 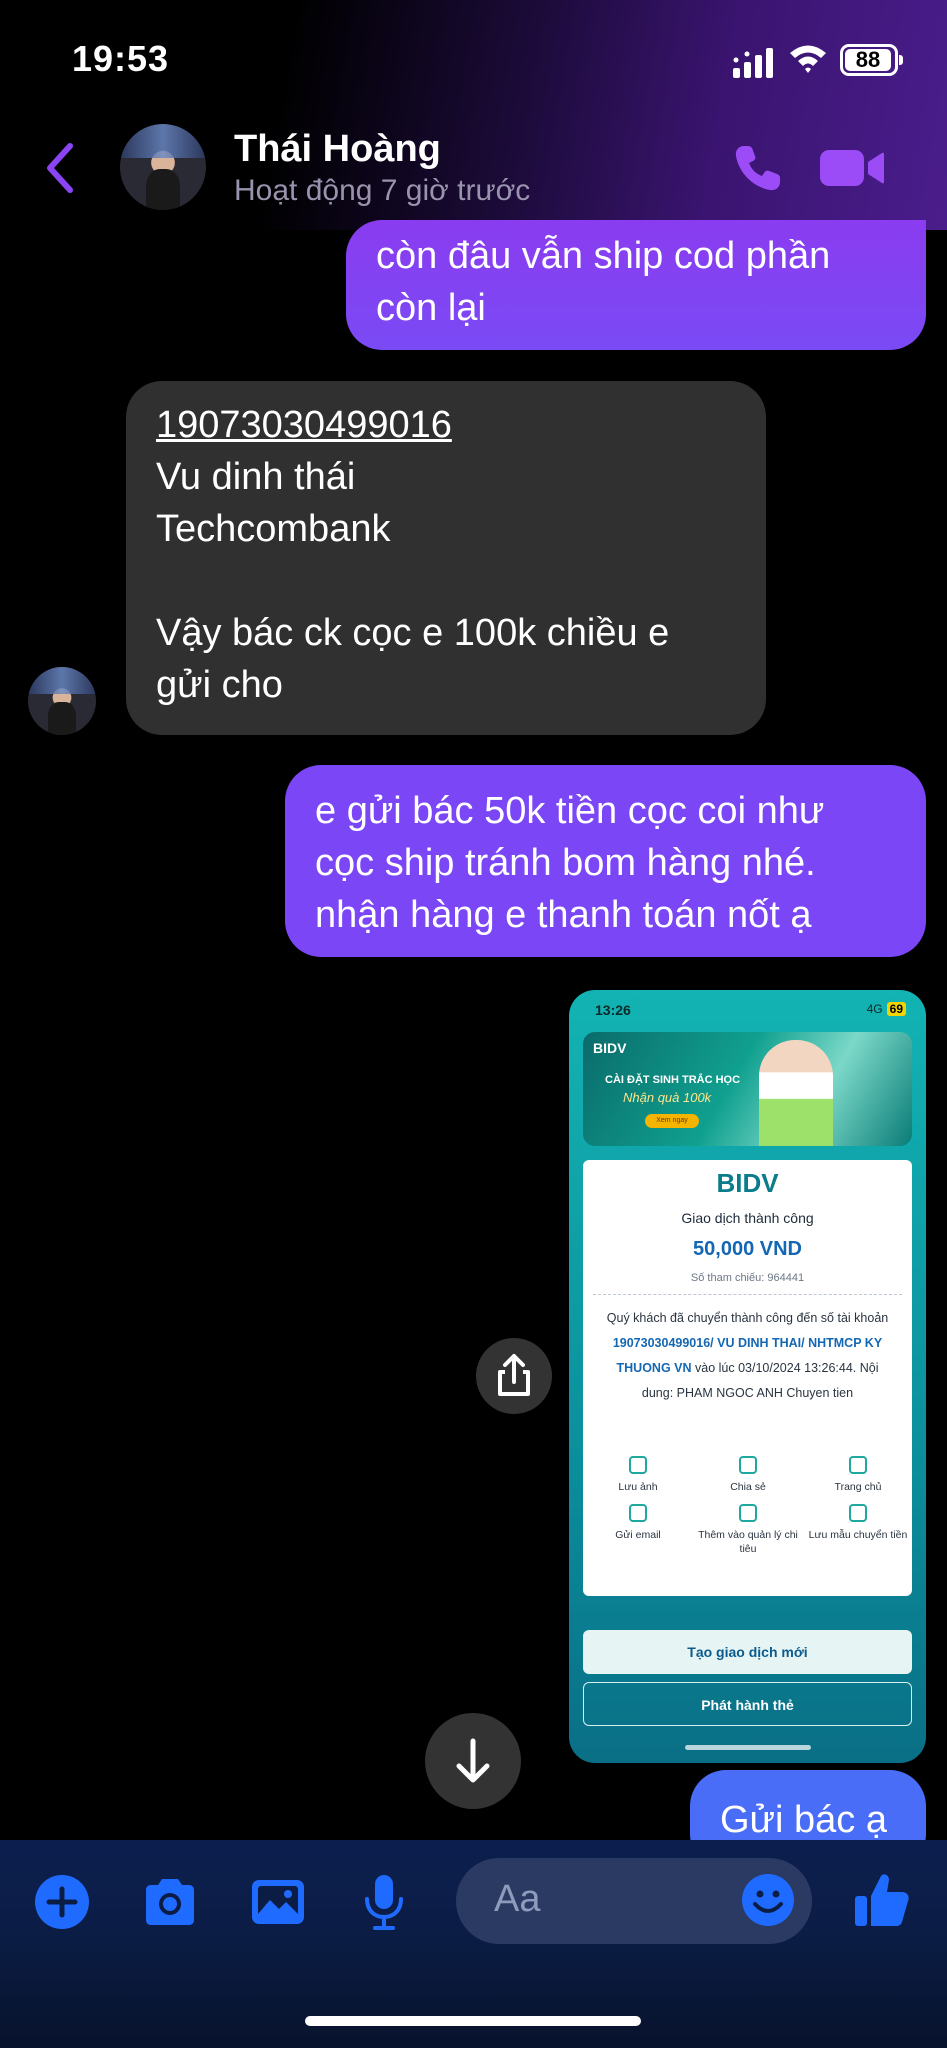 What do you see at coordinates (565, 863) in the screenshot?
I see `message-line: cọc ship tránh bom hàng nhé.` at bounding box center [565, 863].